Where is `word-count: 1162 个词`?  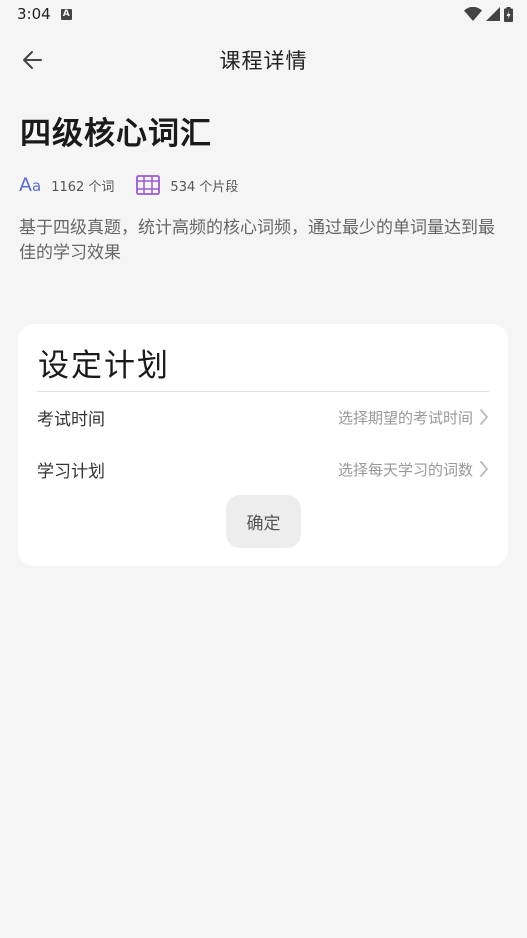
word-count: 1162 个词 is located at coordinates (83, 187).